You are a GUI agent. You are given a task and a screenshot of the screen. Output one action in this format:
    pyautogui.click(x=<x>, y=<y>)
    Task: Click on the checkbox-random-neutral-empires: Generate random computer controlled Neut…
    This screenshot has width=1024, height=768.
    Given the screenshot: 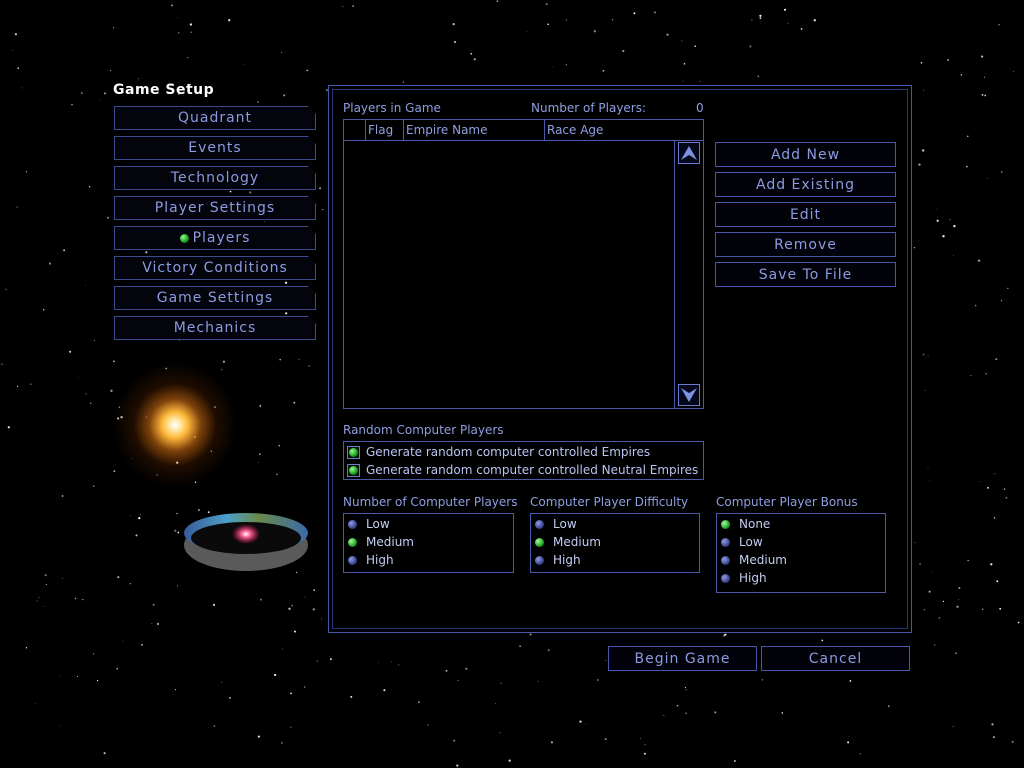 What is the action you would take?
    pyautogui.click(x=522, y=470)
    